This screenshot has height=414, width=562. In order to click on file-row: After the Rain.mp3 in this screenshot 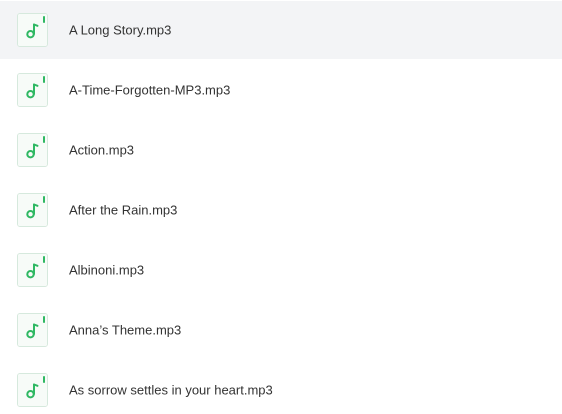, I will do `click(281, 210)`.